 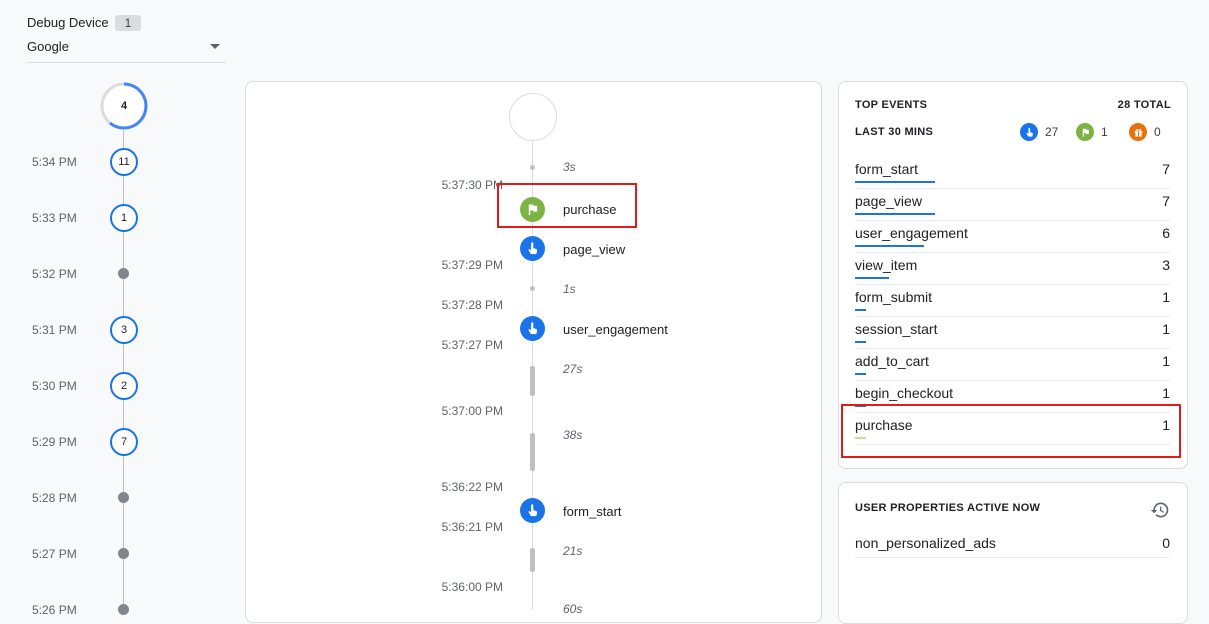 I want to click on device-select: Google, so click(x=126, y=49).